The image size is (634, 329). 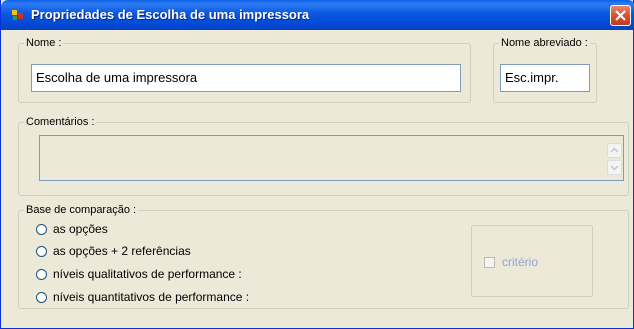 I want to click on close-button, so click(x=620, y=15).